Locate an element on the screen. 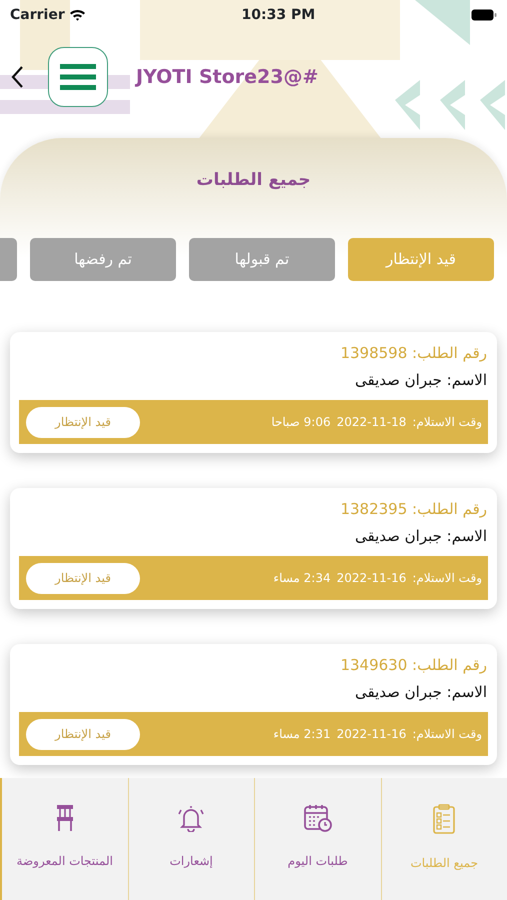  calendar-clock-icon is located at coordinates (318, 818).